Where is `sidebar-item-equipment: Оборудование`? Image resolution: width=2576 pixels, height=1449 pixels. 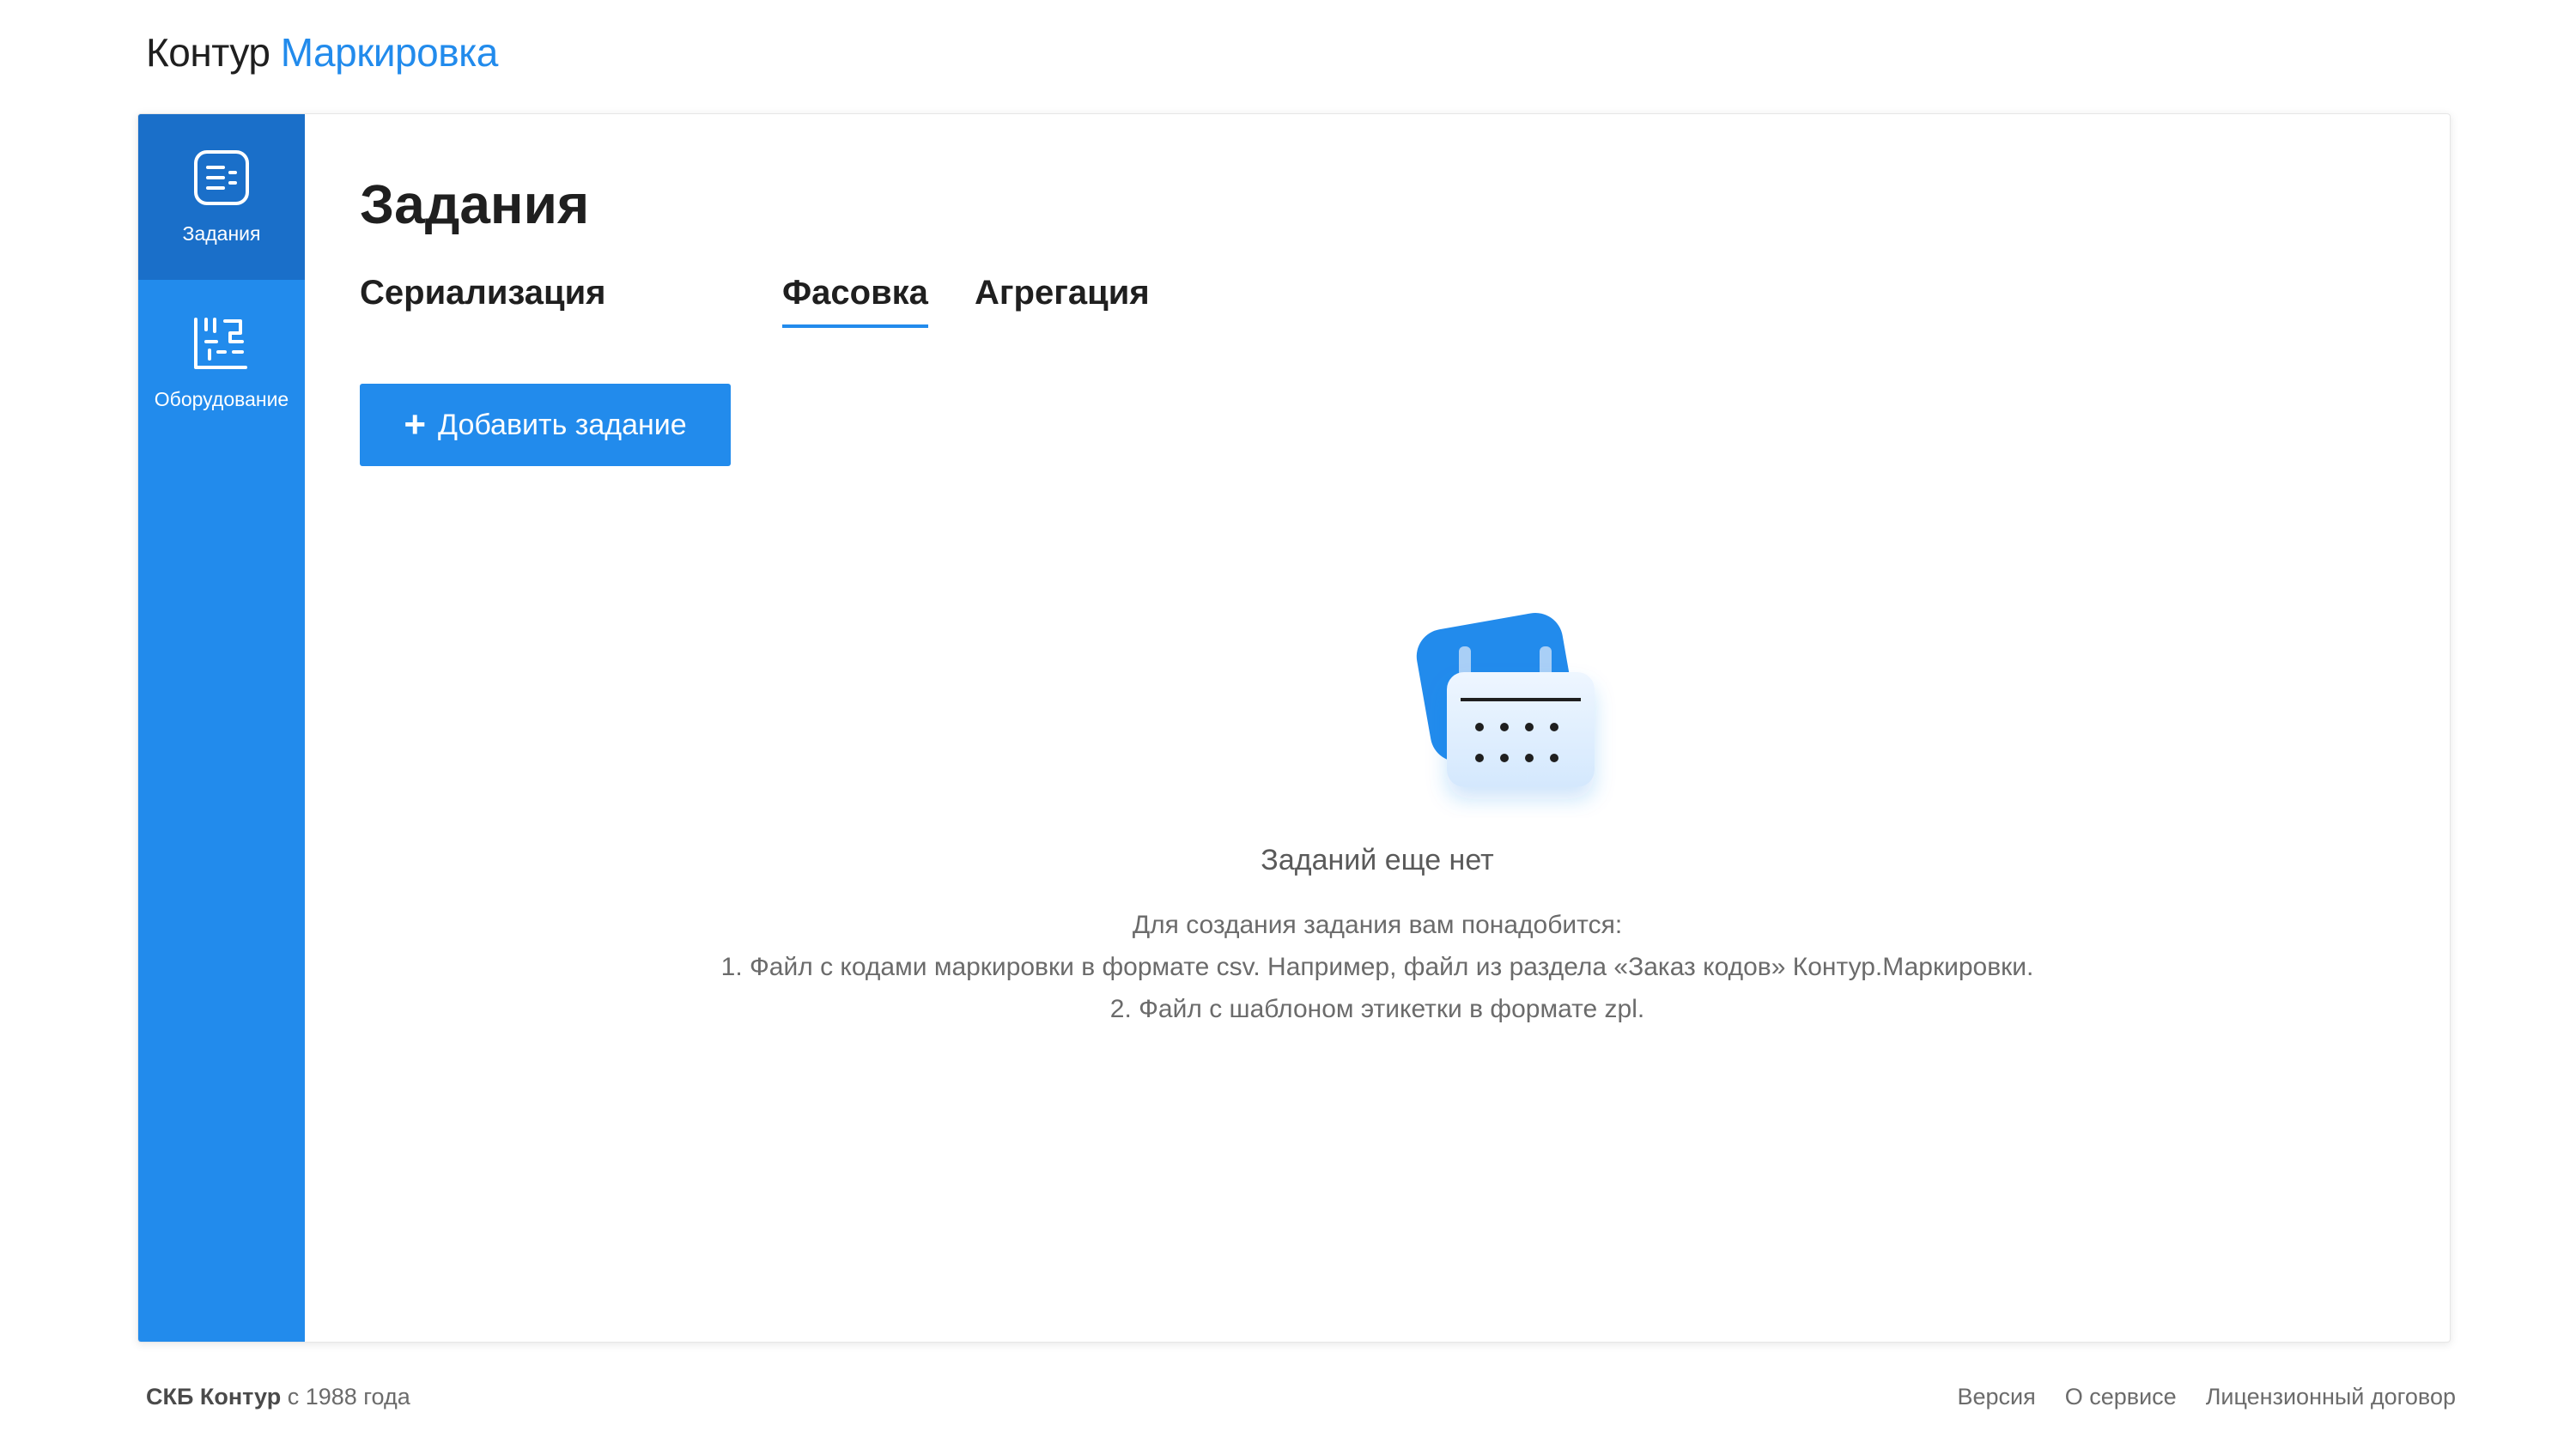
sidebar-item-equipment: Оборудование is located at coordinates (221, 363).